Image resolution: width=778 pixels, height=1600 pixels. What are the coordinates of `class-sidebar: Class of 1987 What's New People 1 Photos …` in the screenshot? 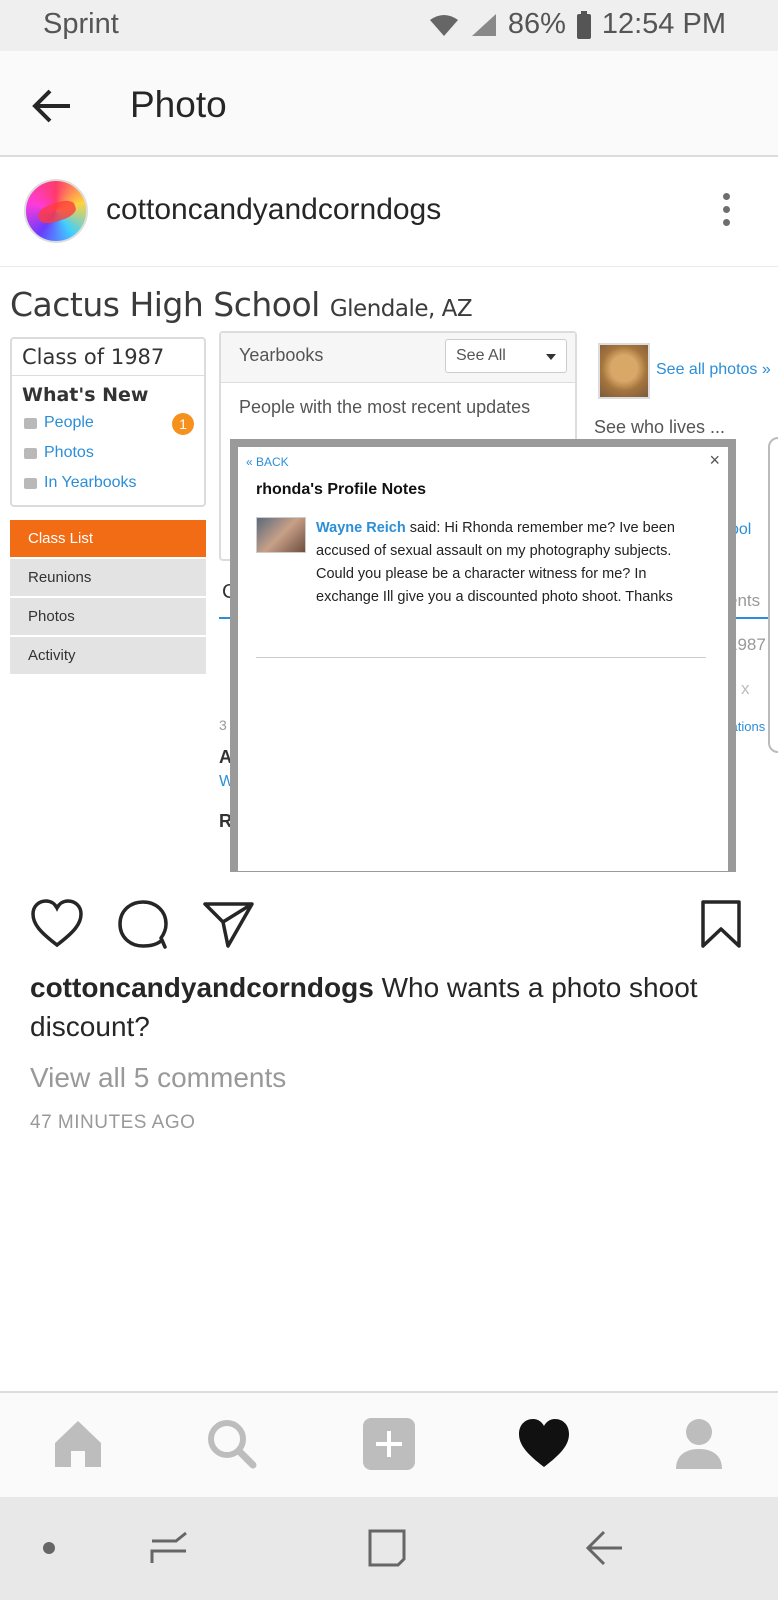 It's located at (108, 422).